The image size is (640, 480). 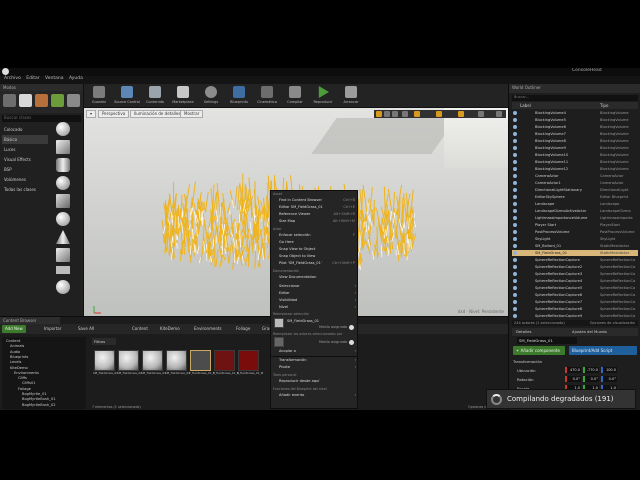 I want to click on lighting-mode-button: Iluminación de detalles, so click(x=157, y=114).